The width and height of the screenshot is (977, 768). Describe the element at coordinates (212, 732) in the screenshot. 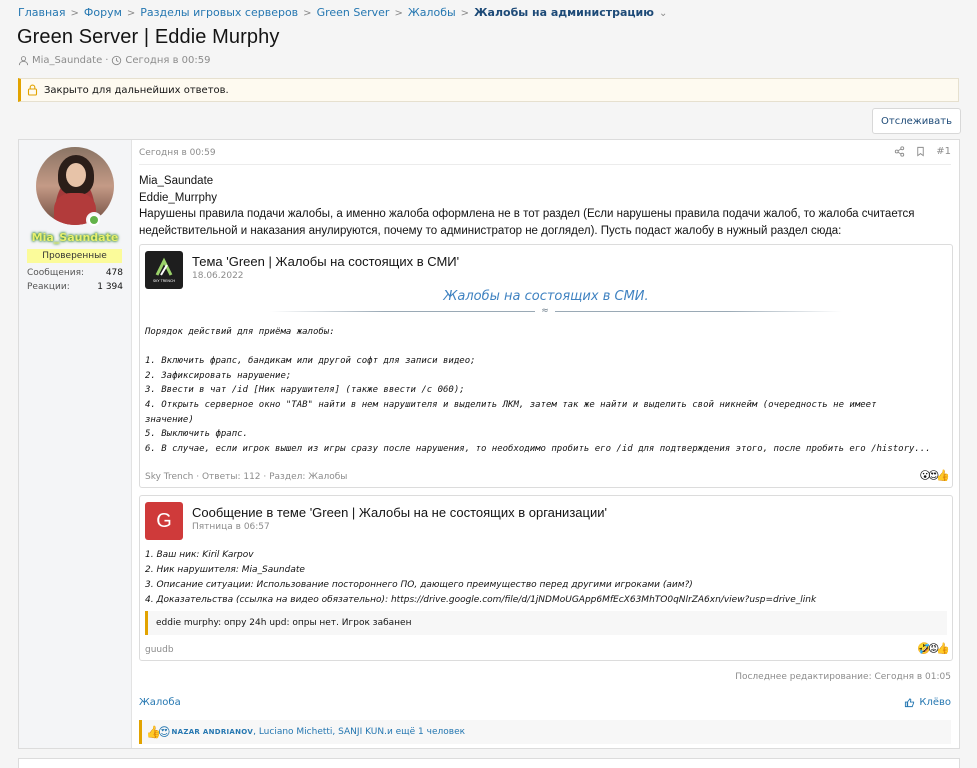

I see `reactor-link: NAZAR ANDRIANOV` at that location.